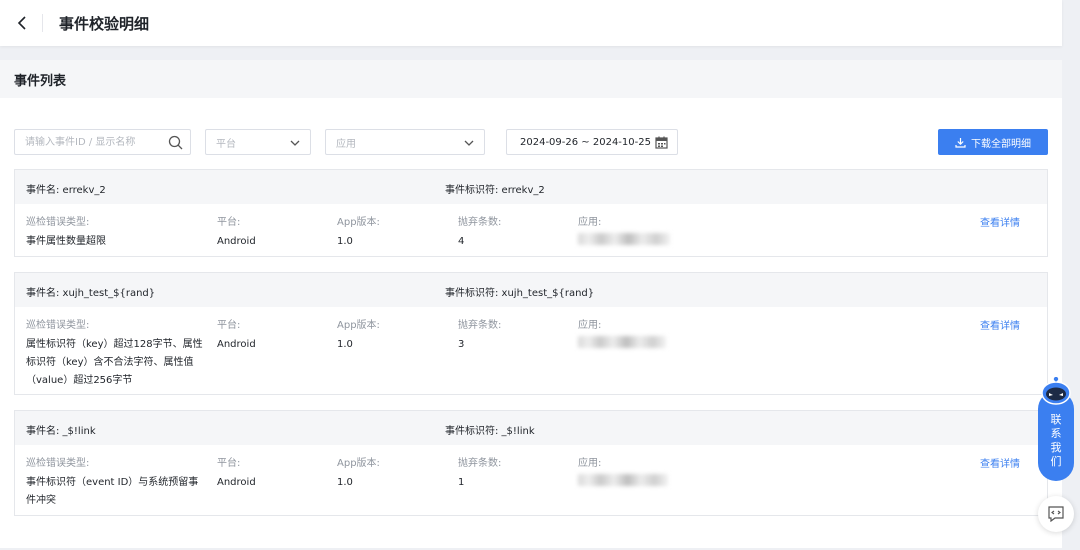  Describe the element at coordinates (104, 23) in the screenshot. I see `page-title: 事件校验明细` at that location.